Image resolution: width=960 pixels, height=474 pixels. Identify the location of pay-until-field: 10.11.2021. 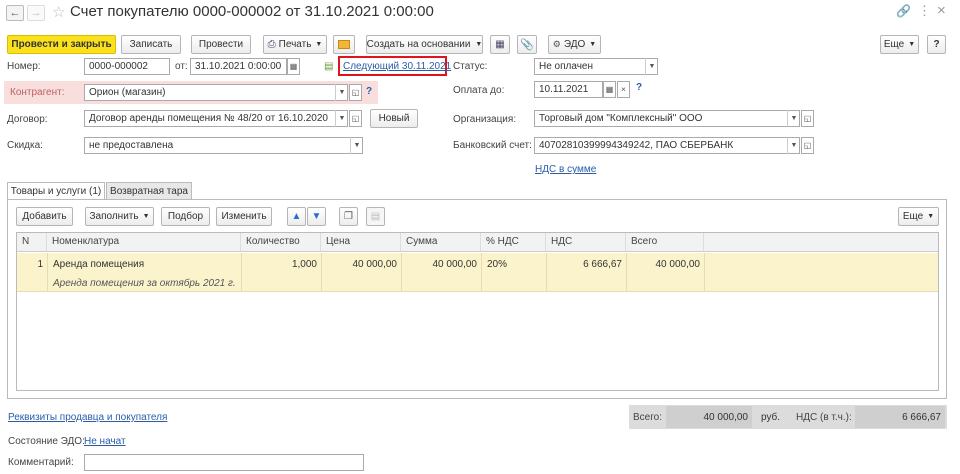
(568, 89).